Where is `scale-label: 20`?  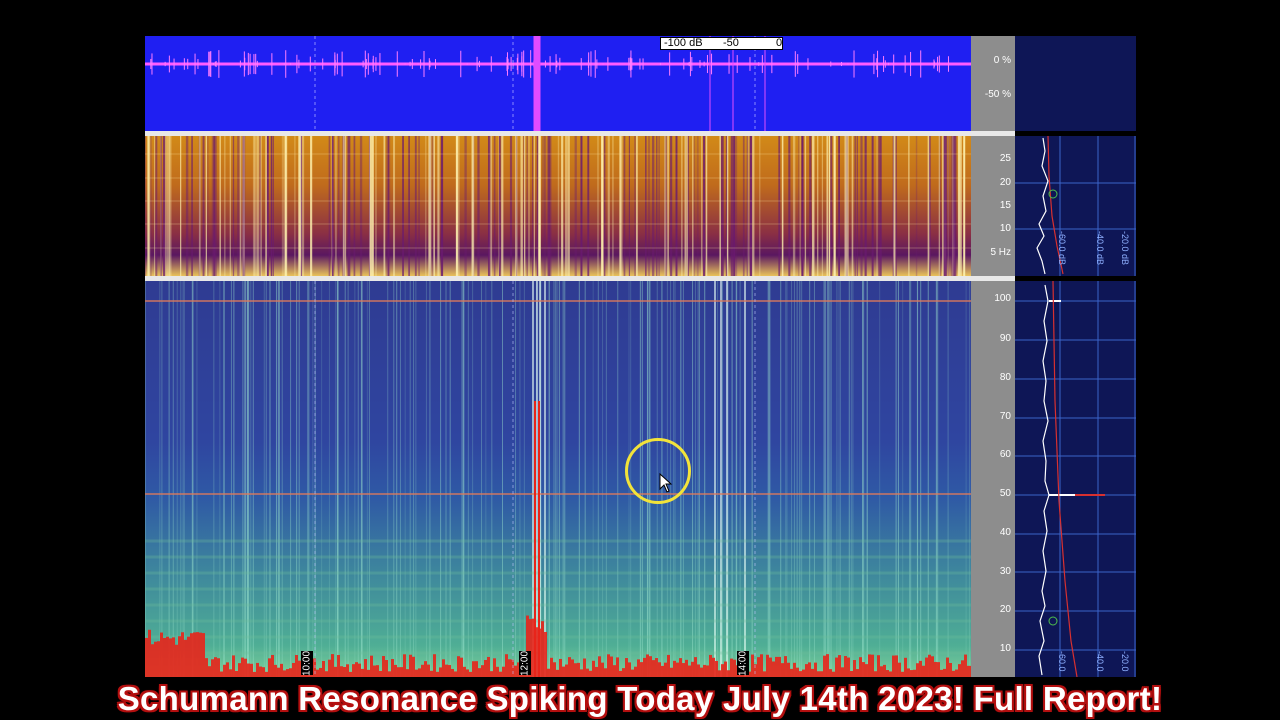
scale-label: 20 is located at coordinates (1005, 609).